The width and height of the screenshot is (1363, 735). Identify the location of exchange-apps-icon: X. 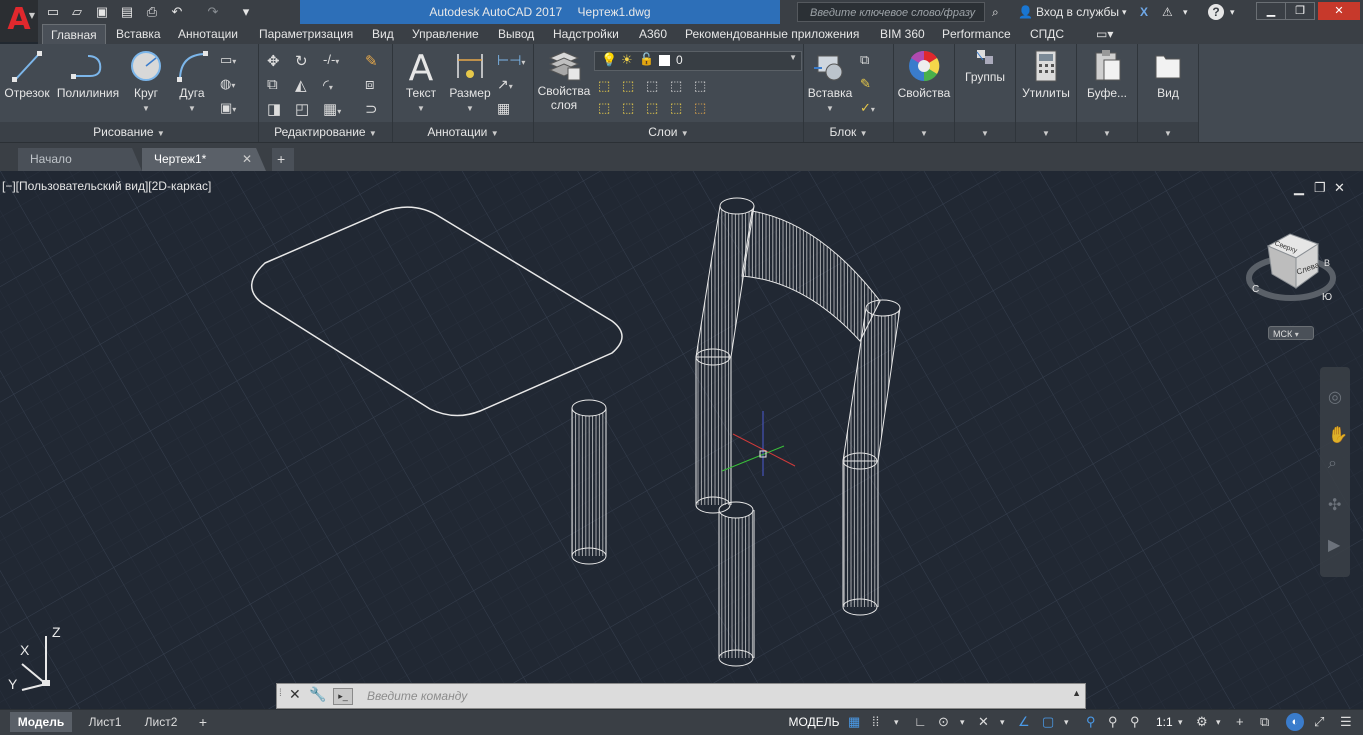
(1144, 12).